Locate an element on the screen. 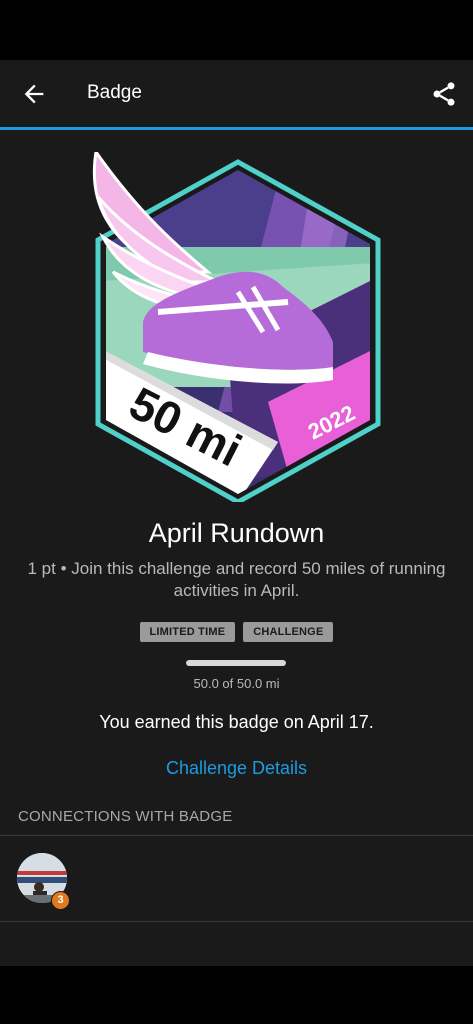 This screenshot has height=1024, width=473. earned-date-text: You earned this badge on April 17. is located at coordinates (236, 722).